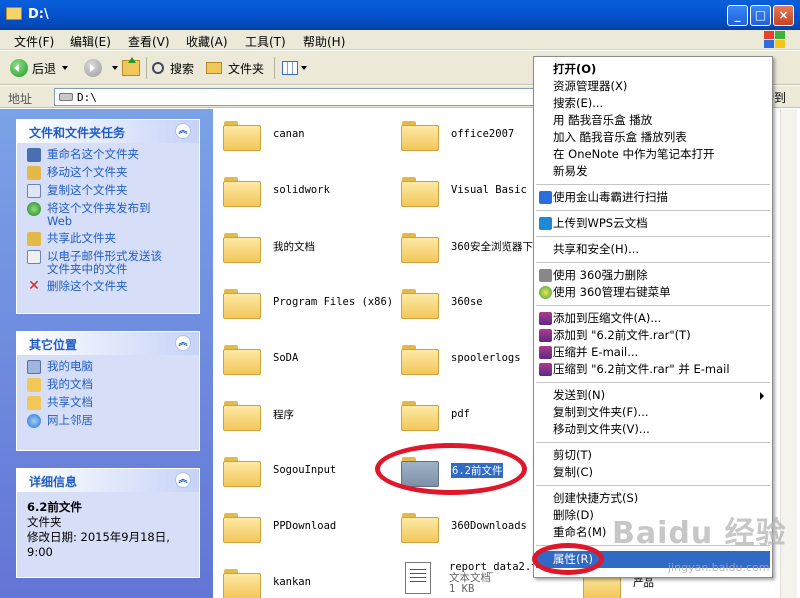 The height and width of the screenshot is (598, 800). I want to click on task-move-folder: 移动这个文件夹, so click(110, 173).